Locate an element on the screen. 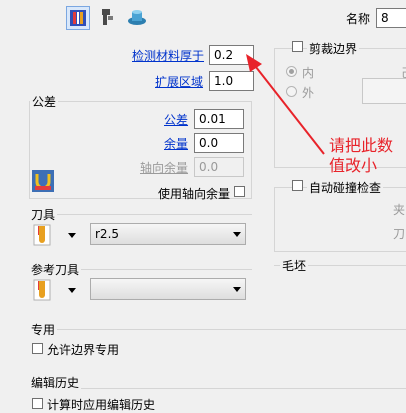  collision-check-title: 自动碰撞检查 is located at coordinates (345, 187).